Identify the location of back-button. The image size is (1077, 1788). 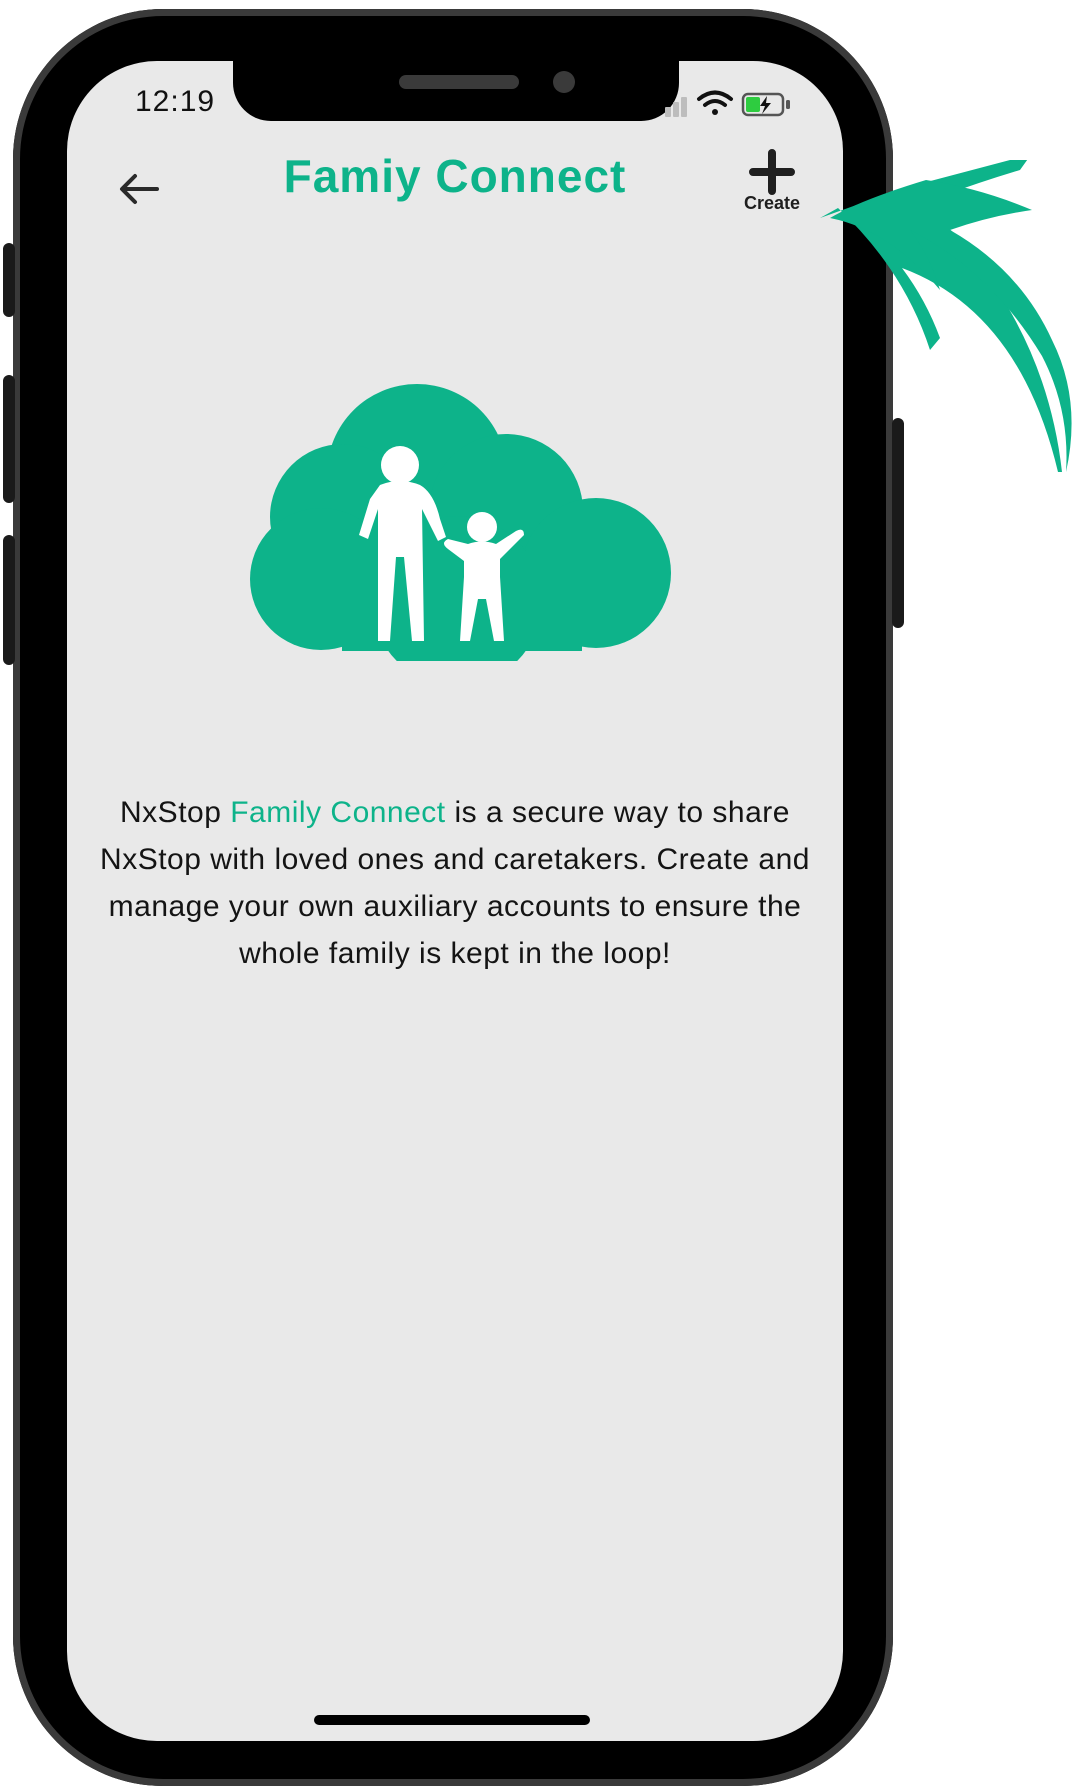
(139, 189).